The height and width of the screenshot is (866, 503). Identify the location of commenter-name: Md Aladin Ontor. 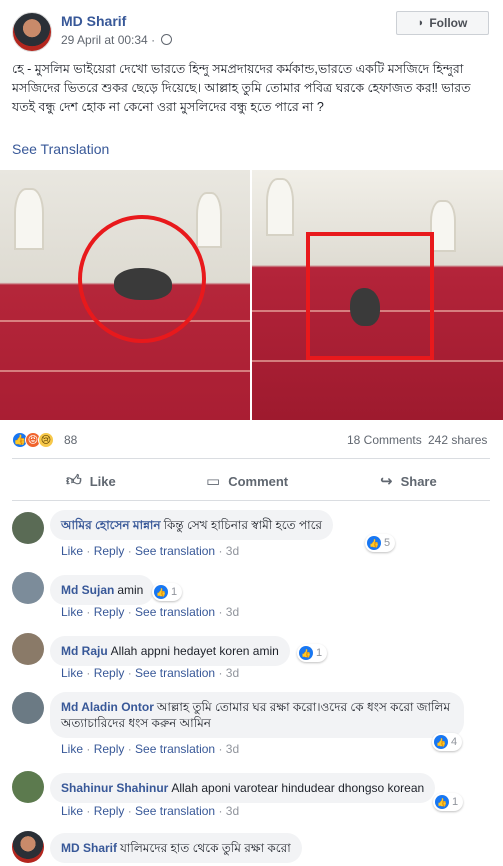
(107, 707).